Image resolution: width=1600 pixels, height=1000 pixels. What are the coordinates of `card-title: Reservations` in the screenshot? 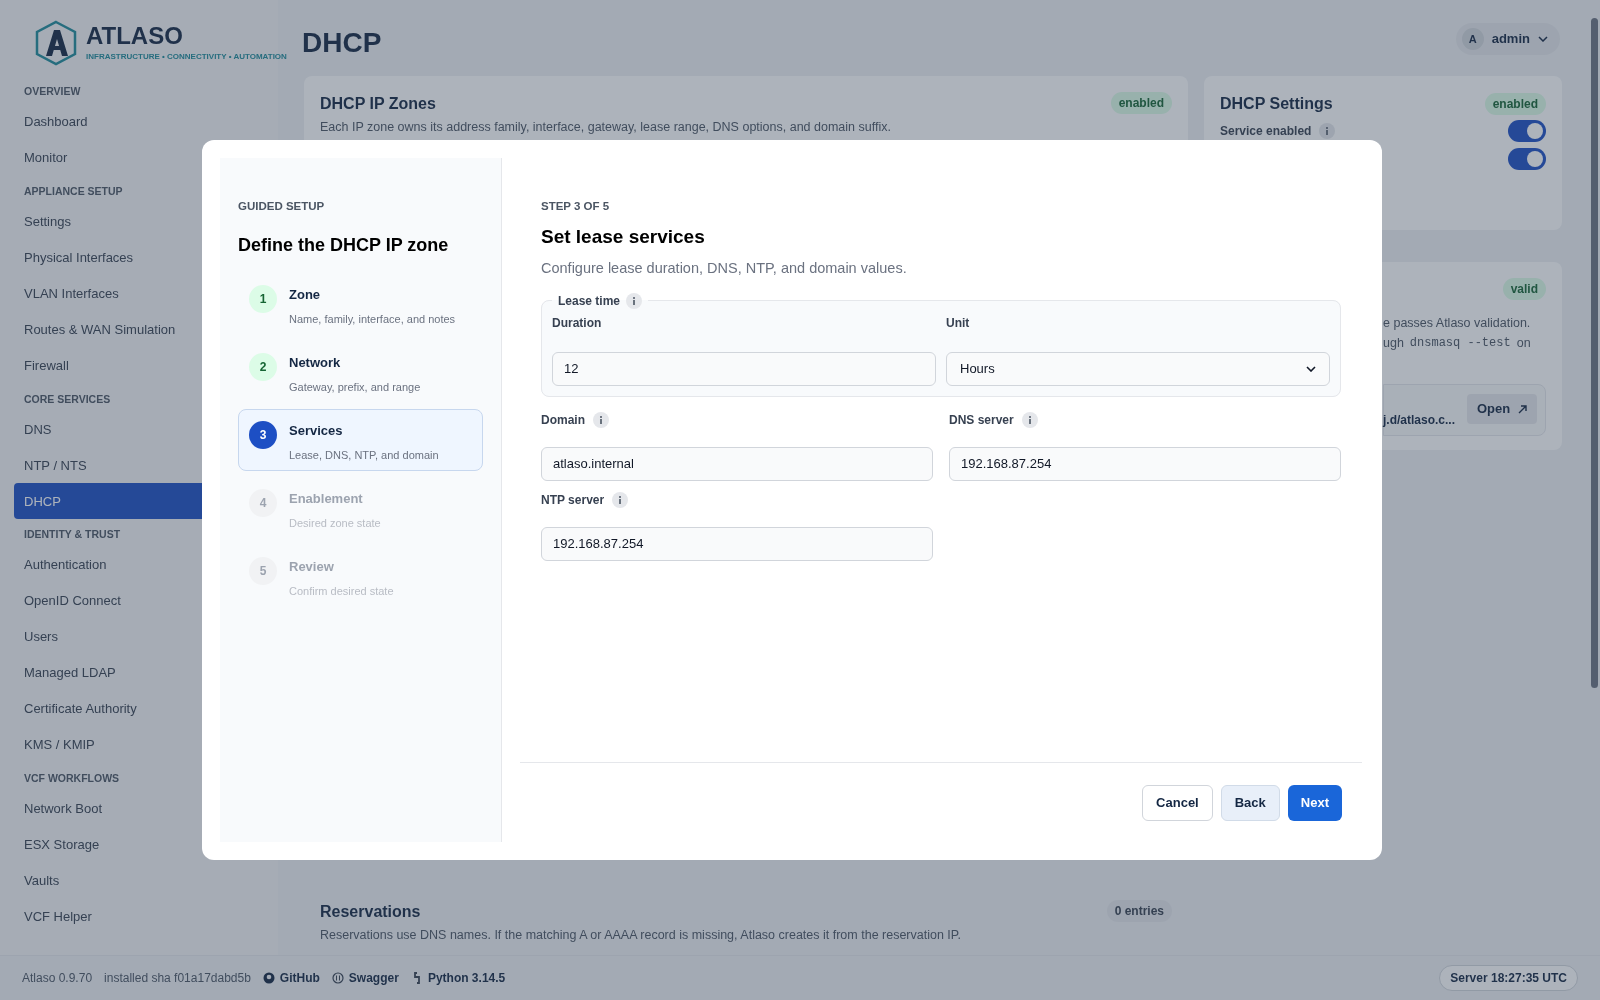 It's located at (371, 912).